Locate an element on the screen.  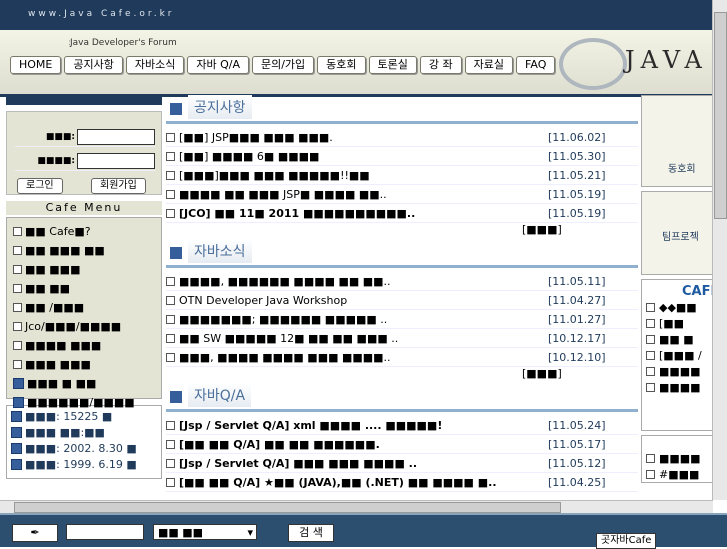
list-item: ■■■, ■■■■ ■■■■ ■■■ ■■■■.. [10.12.10] is located at coordinates (402, 357).